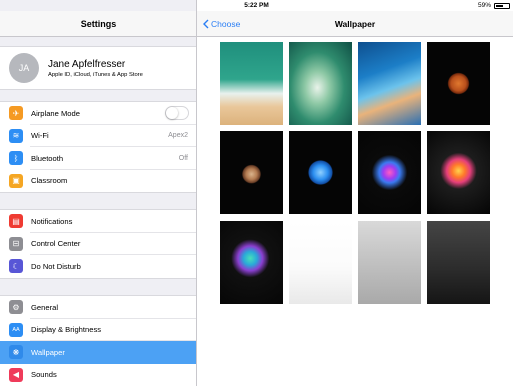 The height and width of the screenshot is (386, 513). What do you see at coordinates (458, 172) in the screenshot?
I see `wallpaper-orange-burst` at bounding box center [458, 172].